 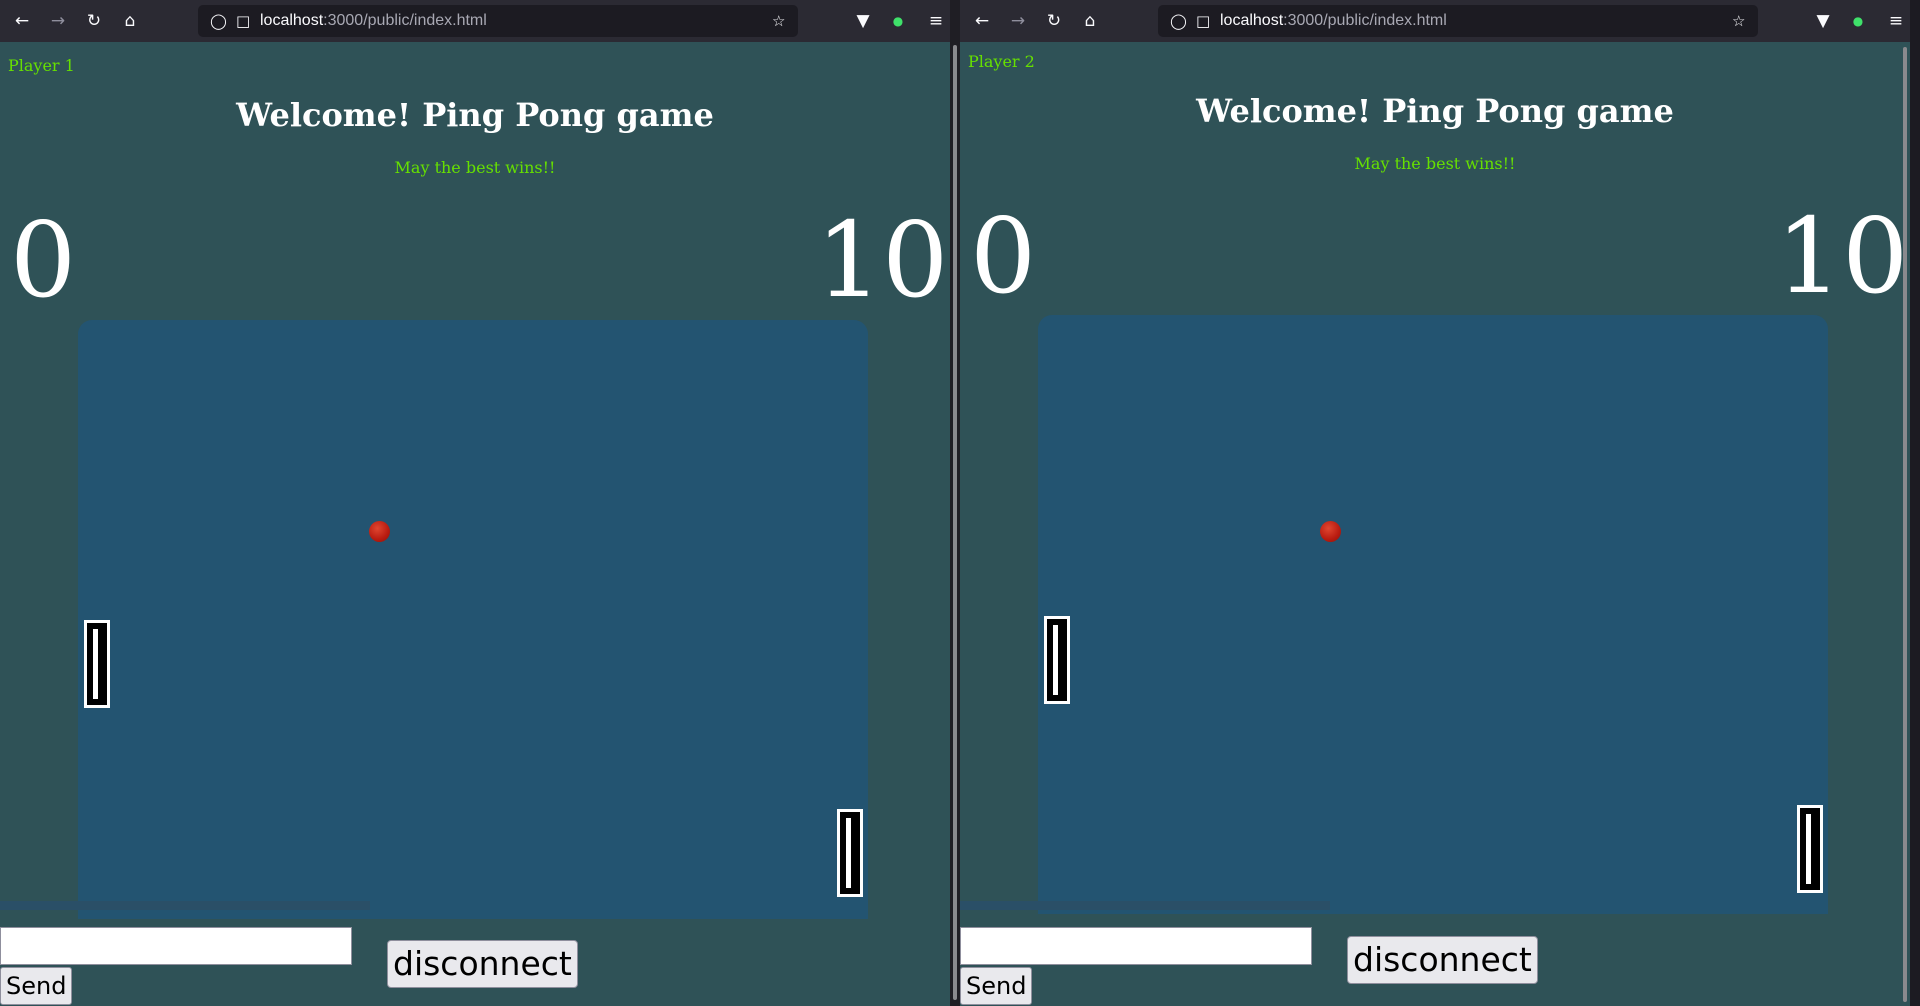 I want to click on page-scrollbar, so click(x=1905, y=525).